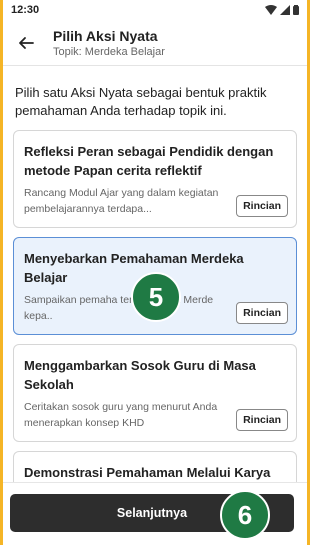 This screenshot has width=320, height=545. I want to click on status-icons, so click(282, 10).